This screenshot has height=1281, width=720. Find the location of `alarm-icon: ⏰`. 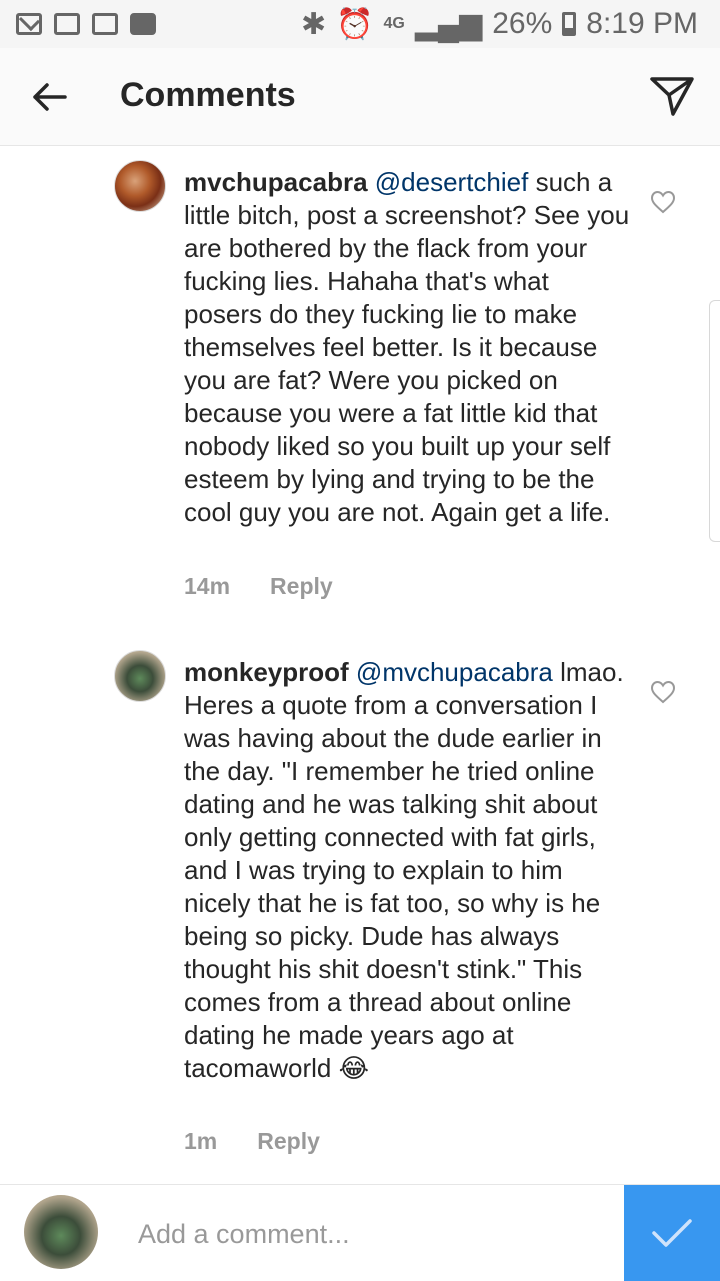

alarm-icon: ⏰ is located at coordinates (355, 24).